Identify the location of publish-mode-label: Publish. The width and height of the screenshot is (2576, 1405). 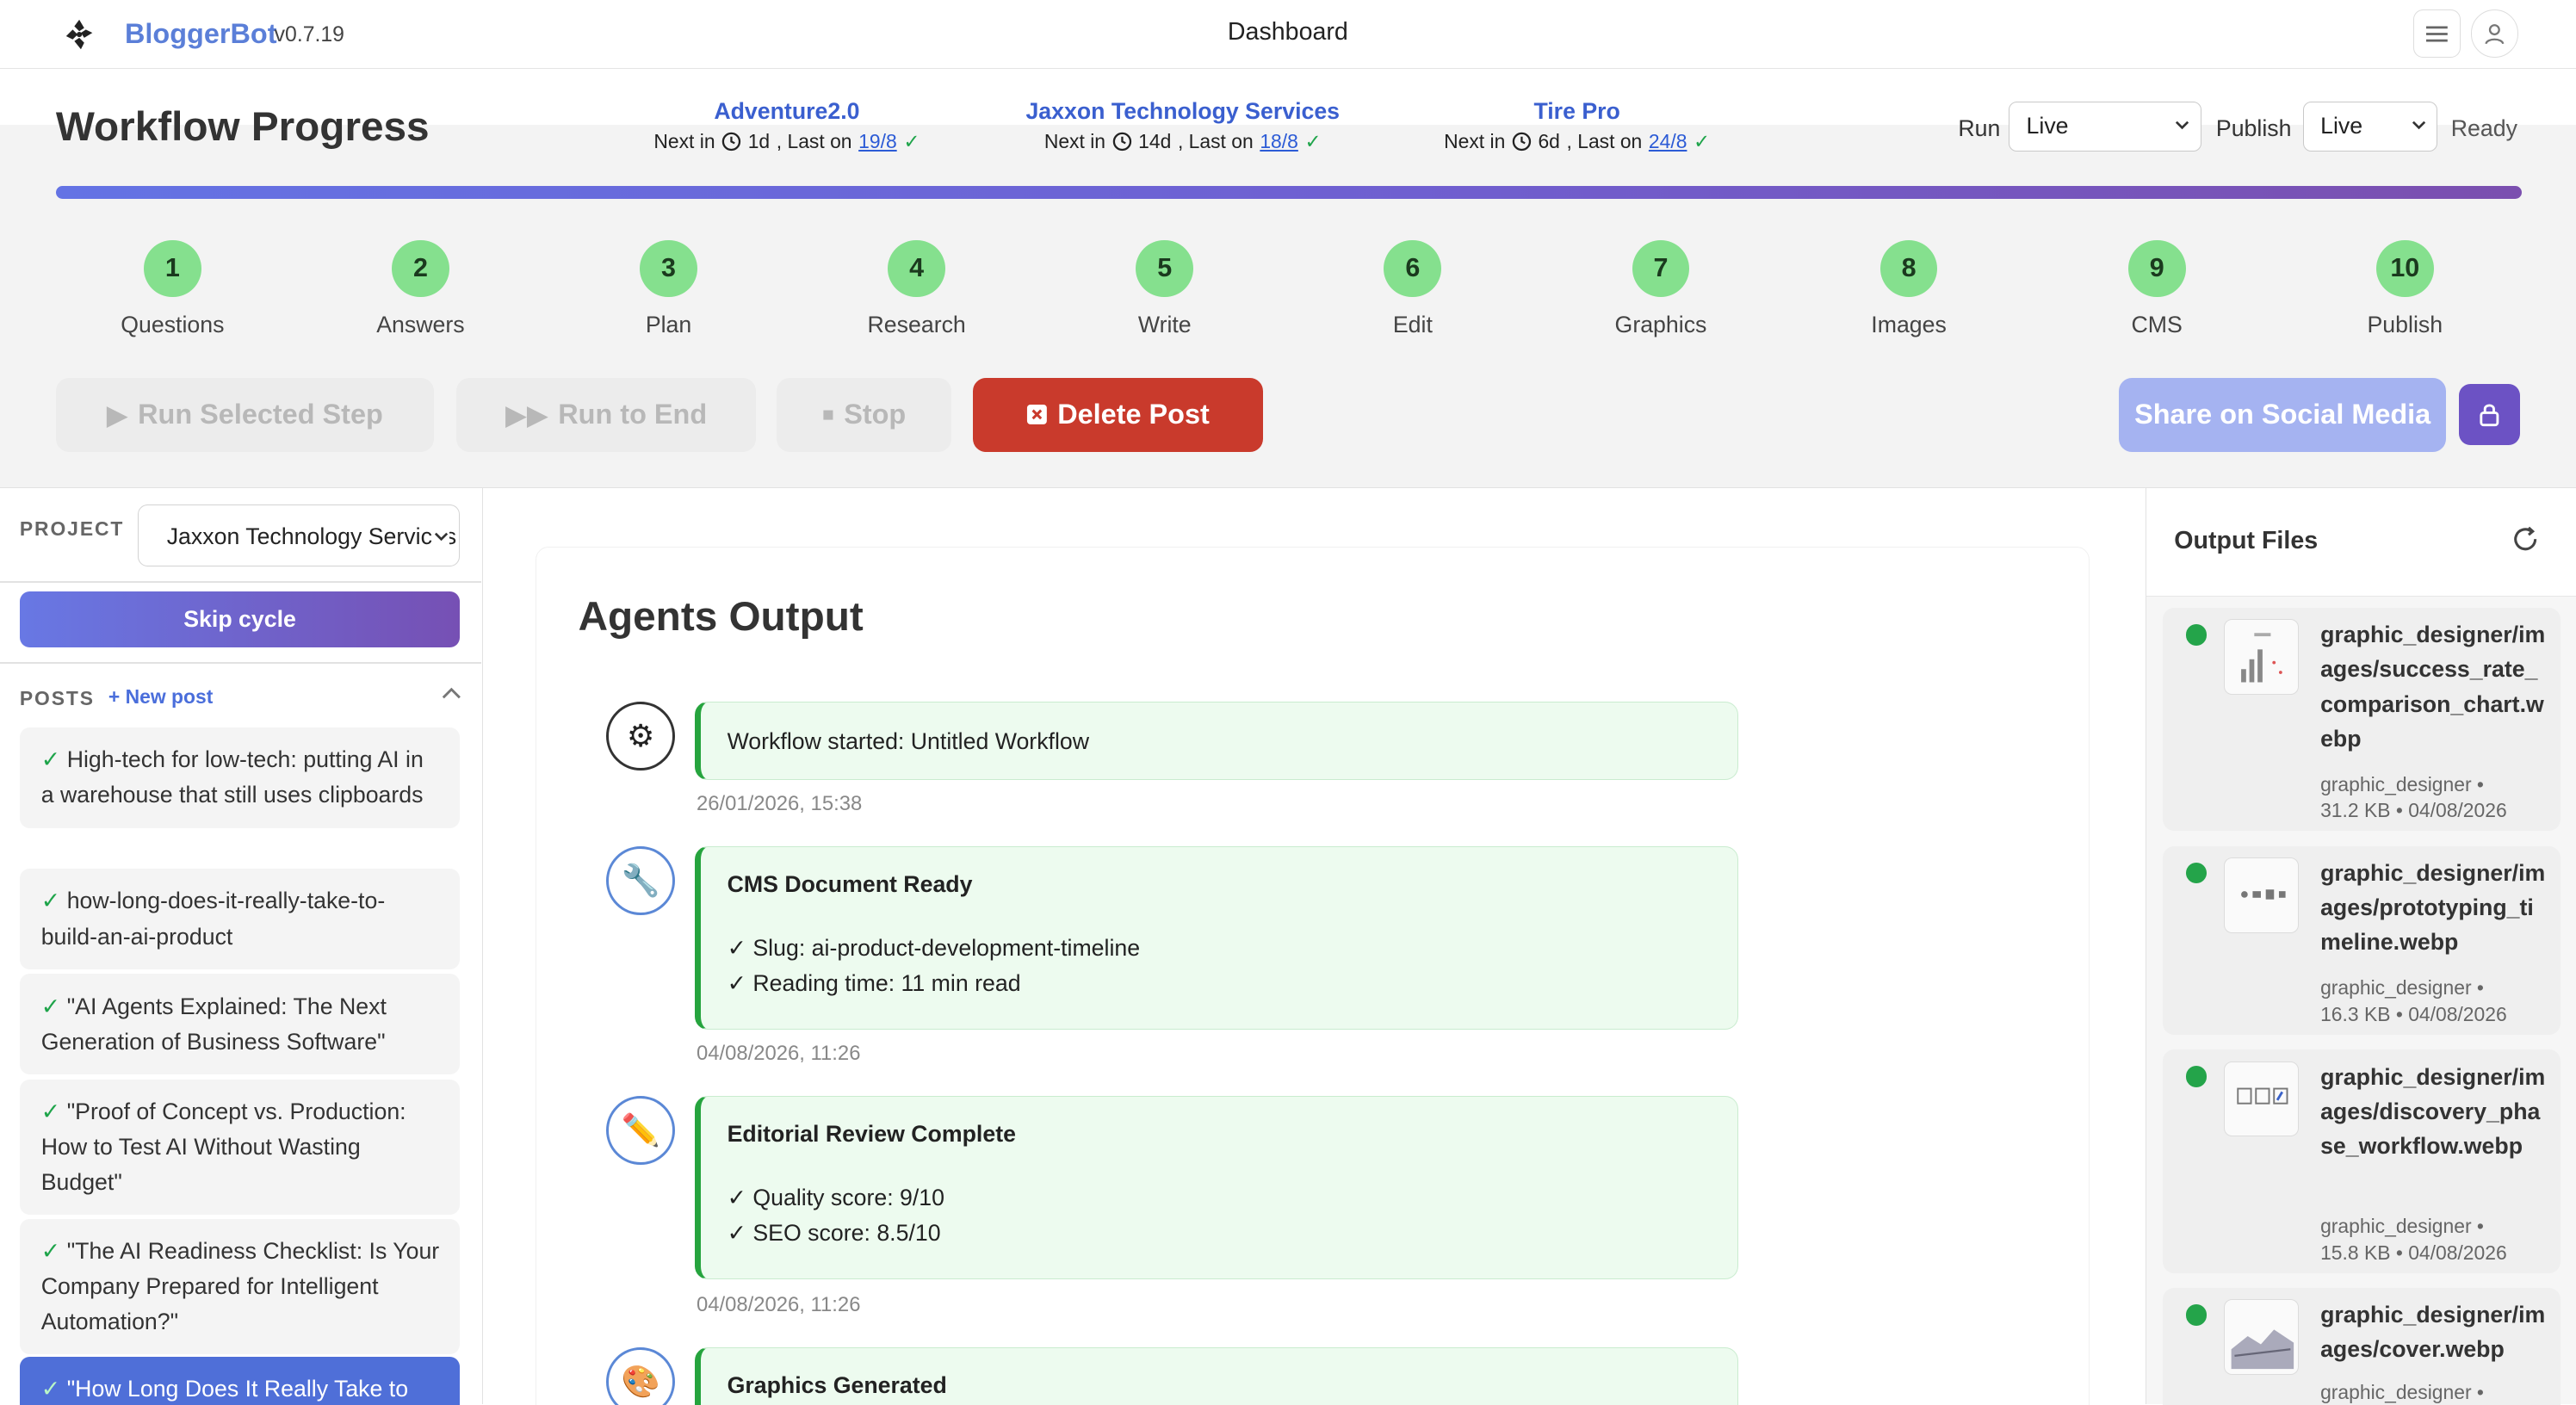
(2254, 128).